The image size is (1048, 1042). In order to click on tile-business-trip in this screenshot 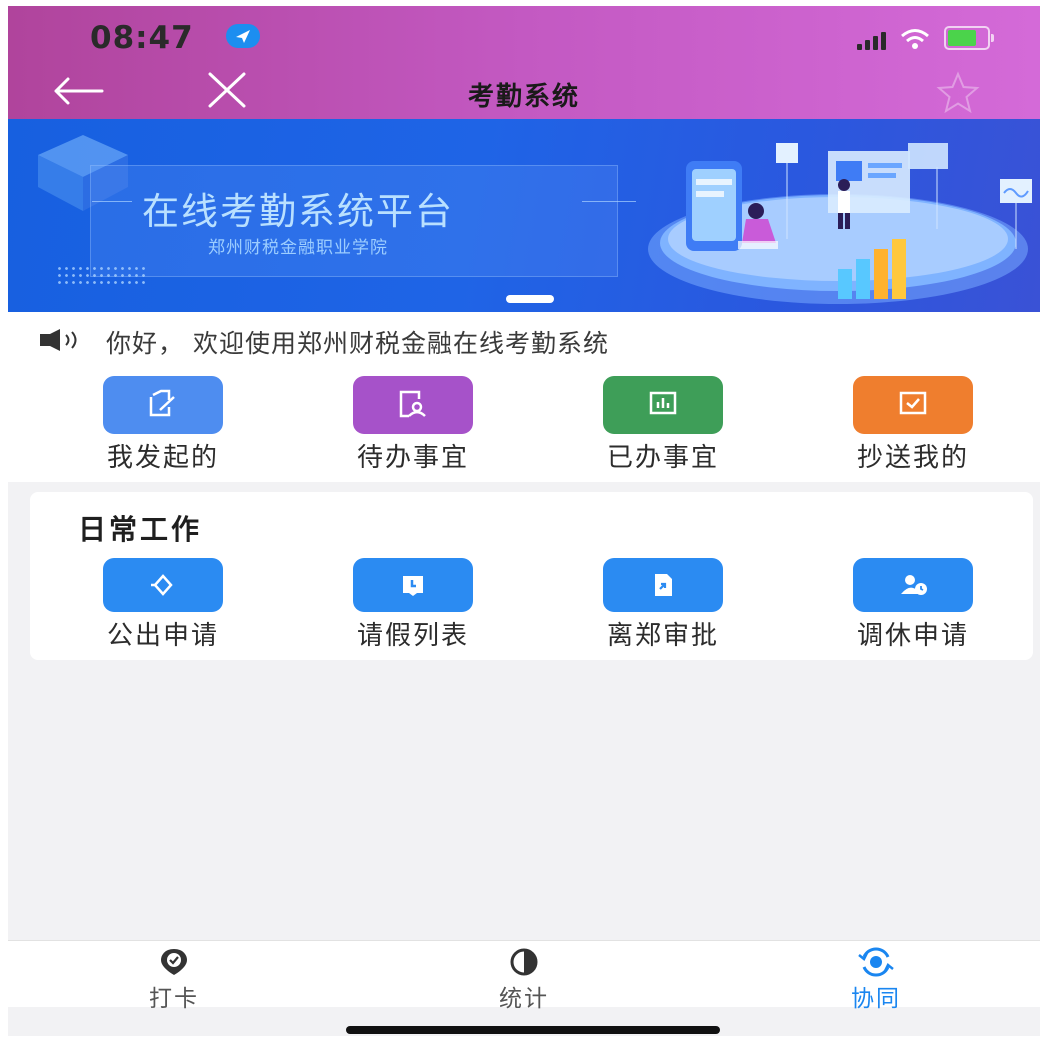, I will do `click(163, 585)`.